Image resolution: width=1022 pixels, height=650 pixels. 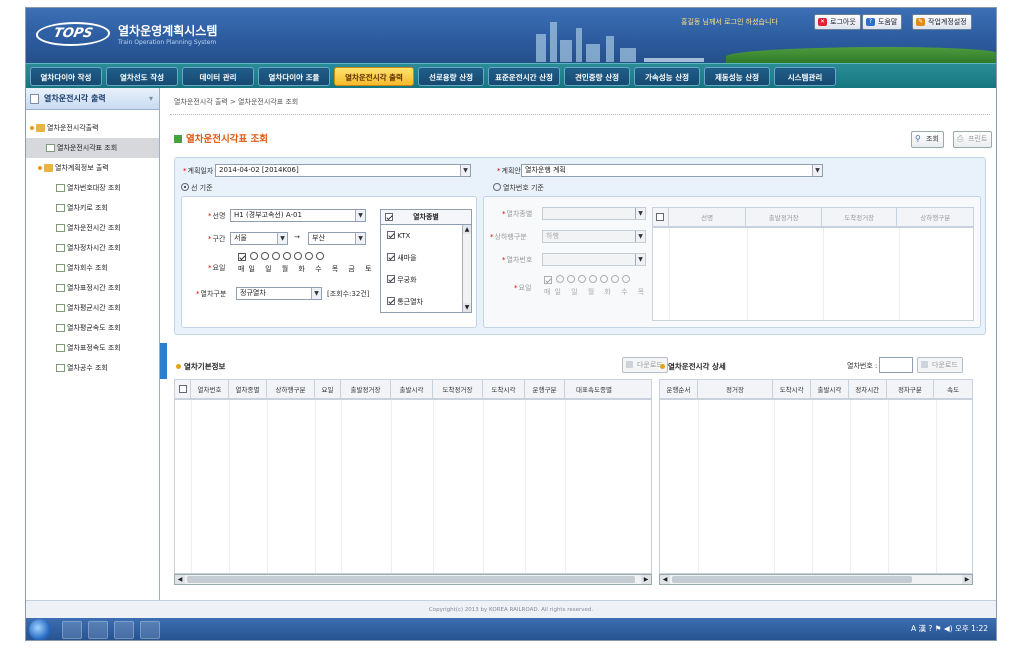 I want to click on route-select: H1 (경부고속선) A-01 ▼, so click(x=298, y=215).